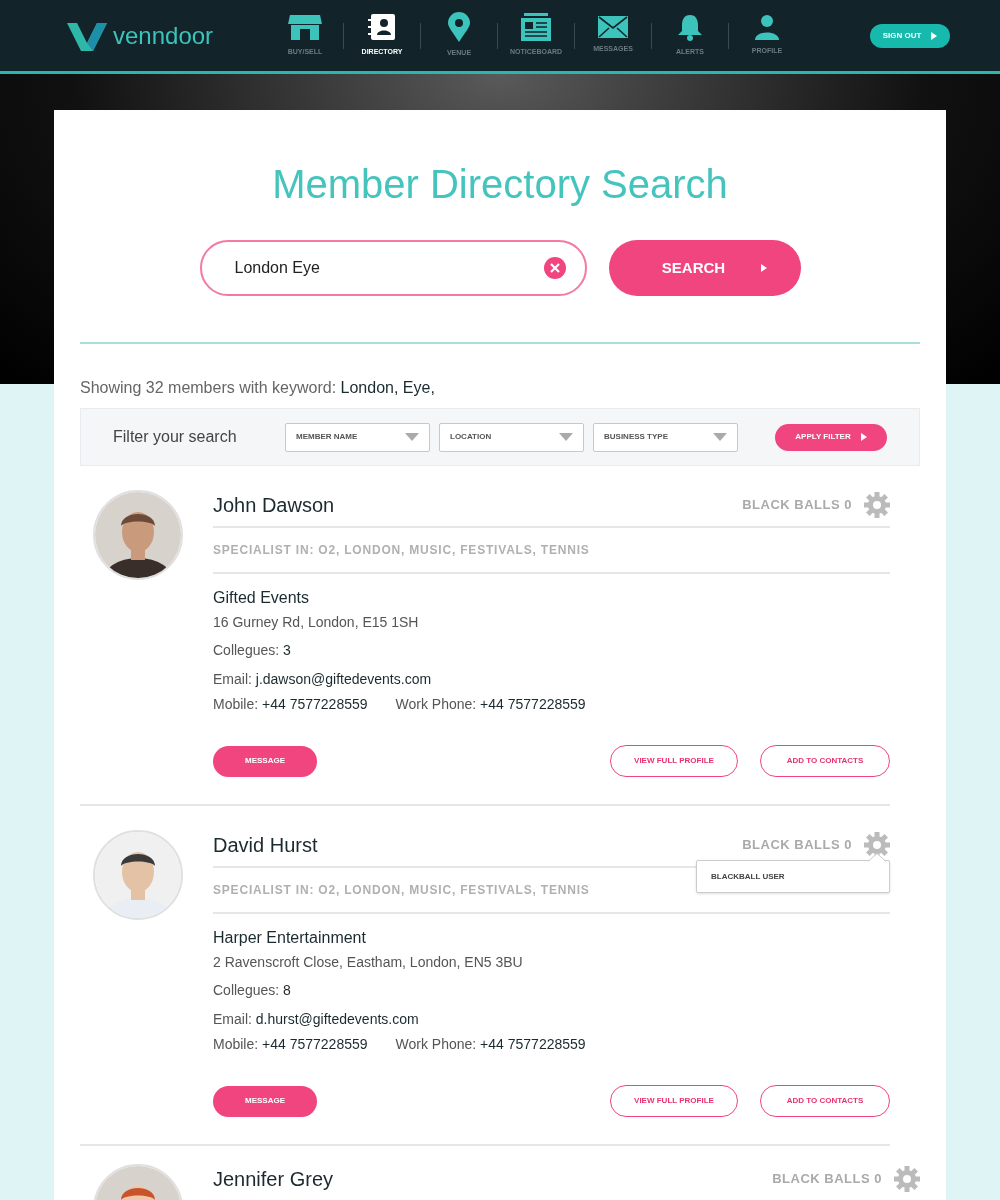 Image resolution: width=1000 pixels, height=1200 pixels. I want to click on address-text: 16 Gurney Rd, London, E15 1SH, so click(316, 622).